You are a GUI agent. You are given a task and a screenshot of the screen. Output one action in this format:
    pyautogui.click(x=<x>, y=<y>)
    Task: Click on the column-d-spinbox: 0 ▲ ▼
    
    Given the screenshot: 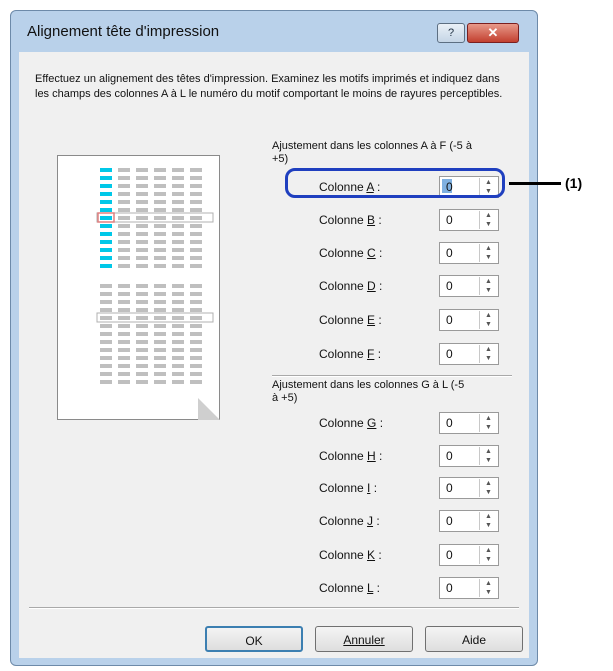 What is the action you would take?
    pyautogui.click(x=469, y=286)
    